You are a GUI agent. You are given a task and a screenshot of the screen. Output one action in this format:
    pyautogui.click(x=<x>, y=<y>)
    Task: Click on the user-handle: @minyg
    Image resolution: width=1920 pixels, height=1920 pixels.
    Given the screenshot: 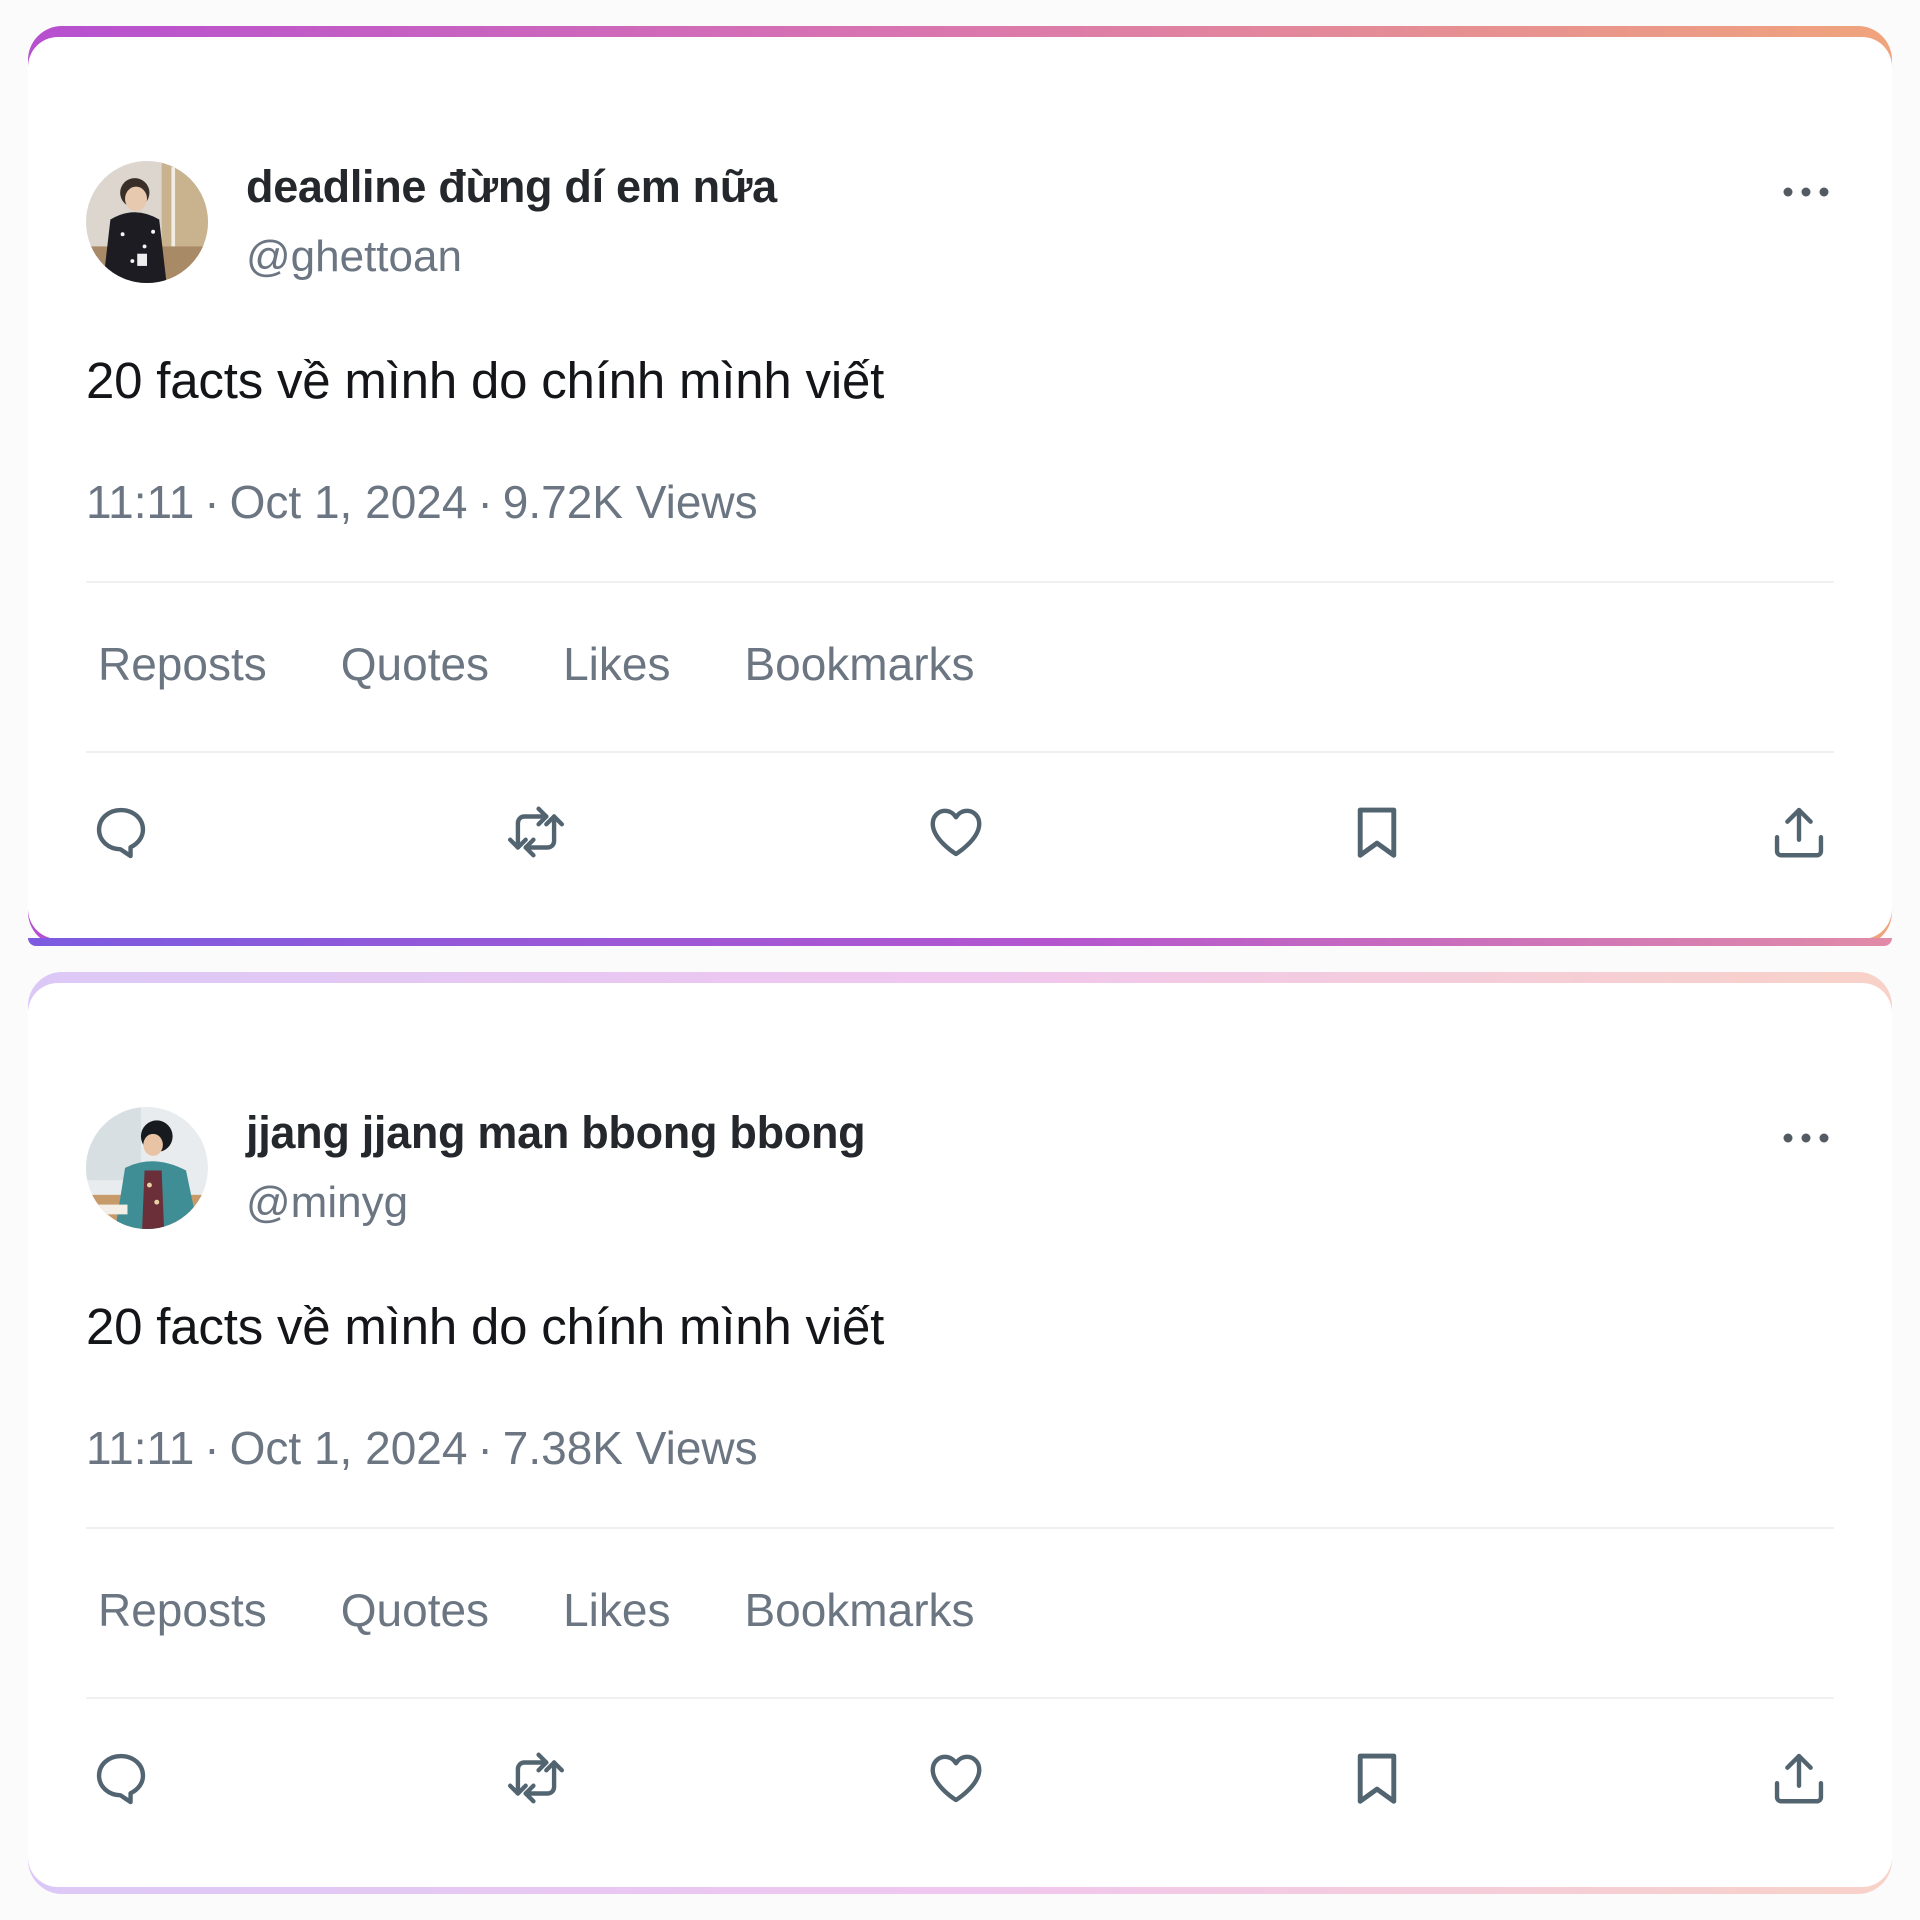 What is the action you would take?
    pyautogui.click(x=327, y=1203)
    